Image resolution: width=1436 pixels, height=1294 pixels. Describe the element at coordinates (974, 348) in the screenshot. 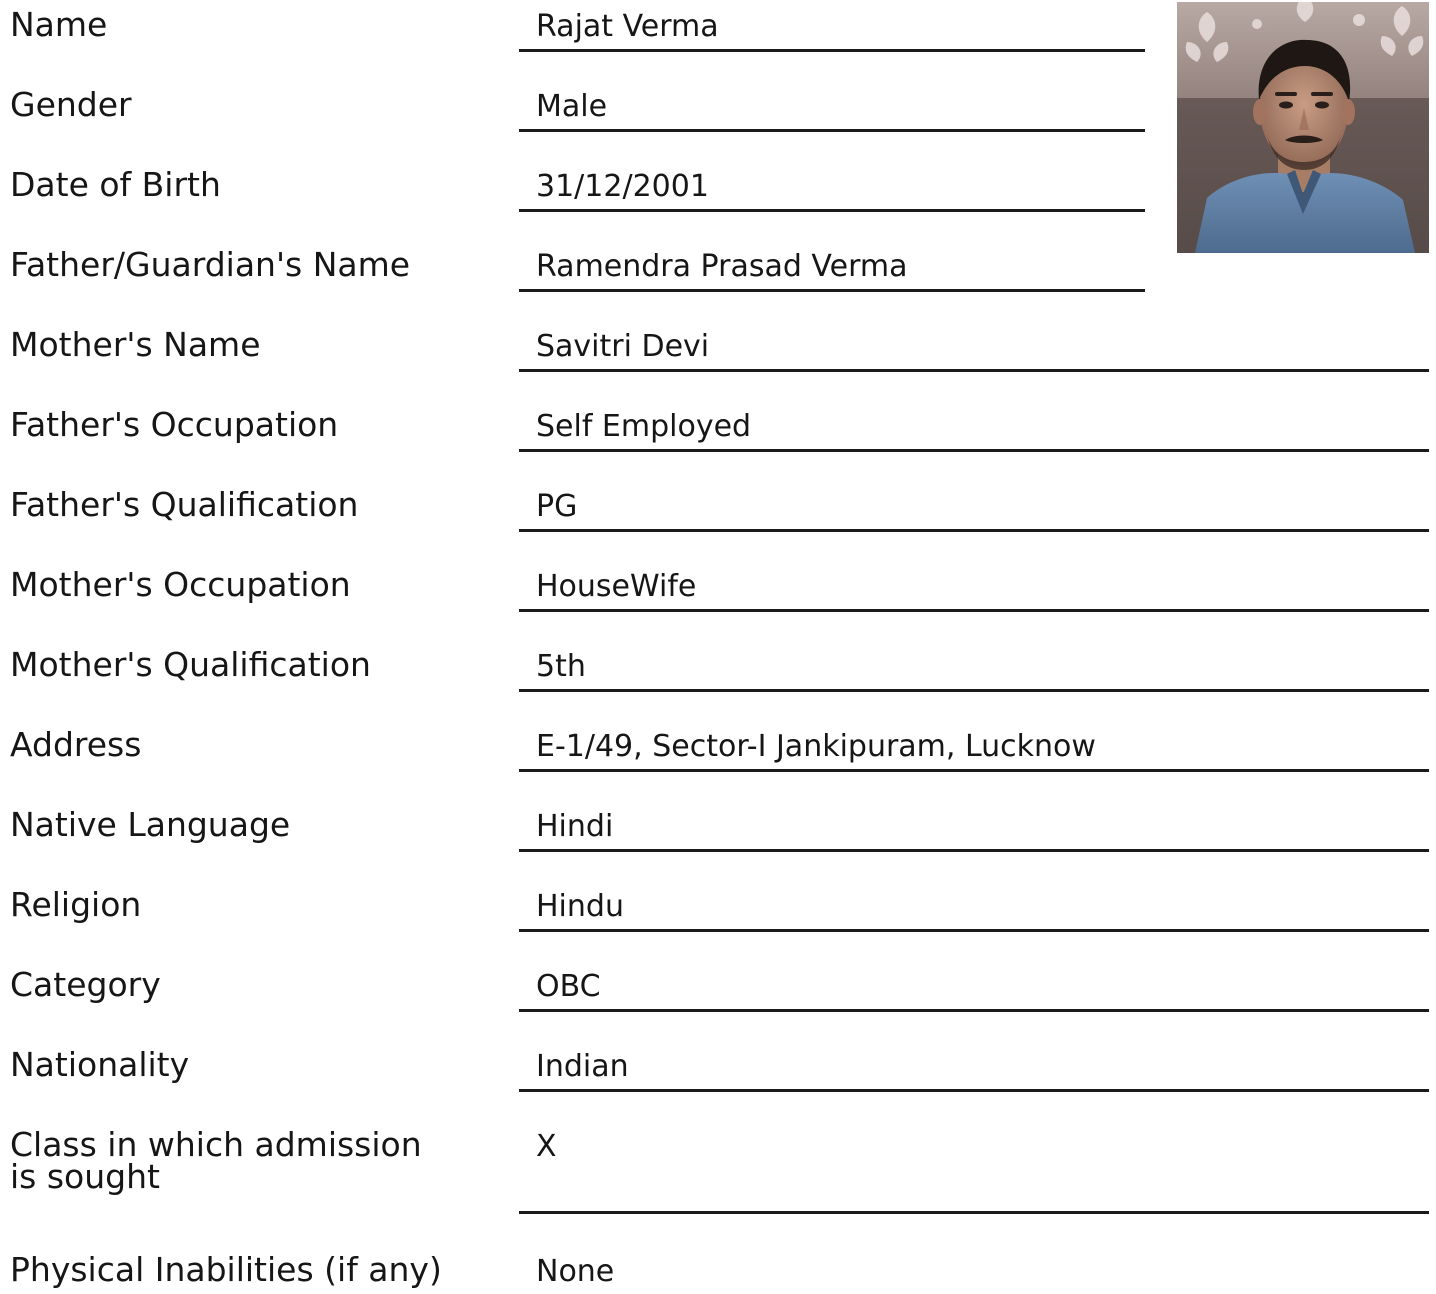

I see `mother-name-value: Savitri Devi` at that location.